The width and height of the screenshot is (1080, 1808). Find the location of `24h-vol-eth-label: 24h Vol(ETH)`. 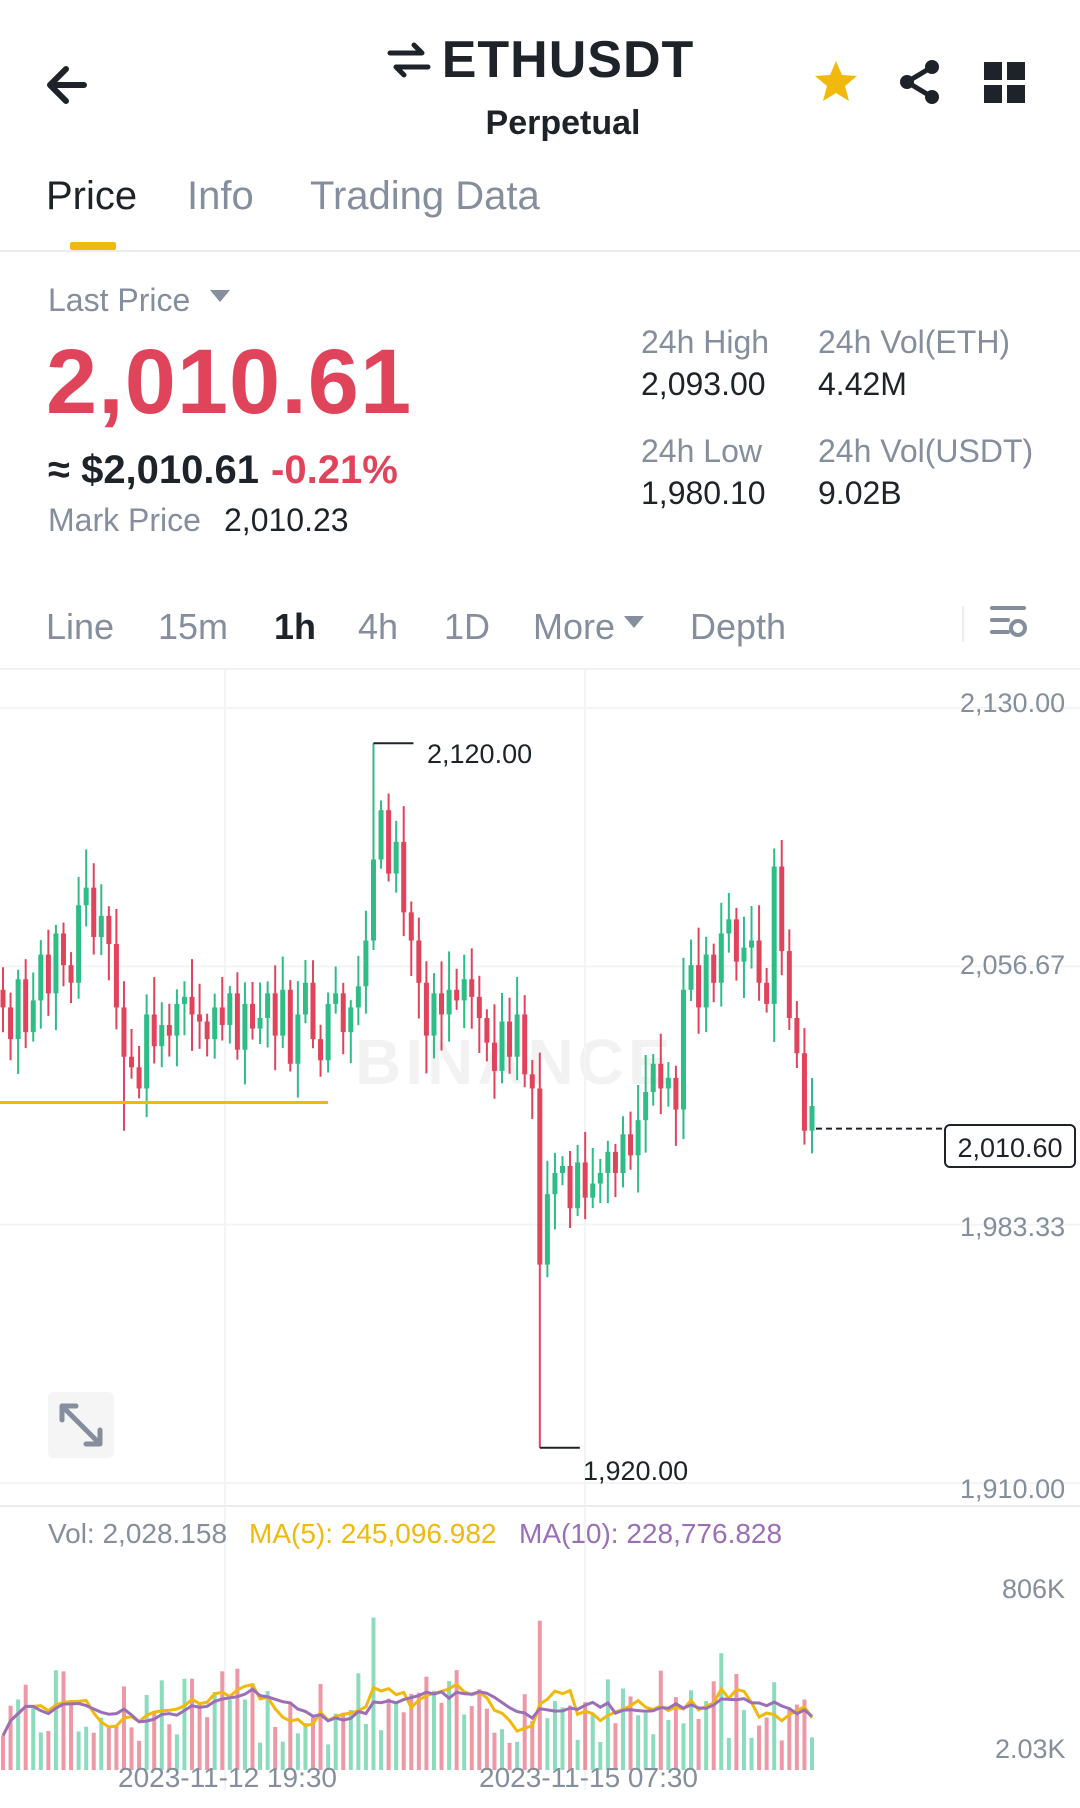

24h-vol-eth-label: 24h Vol(ETH) is located at coordinates (914, 342).